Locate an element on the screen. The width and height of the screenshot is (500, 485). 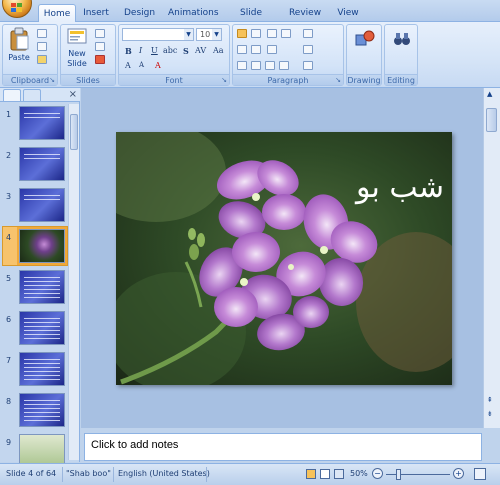
editing-button is located at coordinates (402, 44).